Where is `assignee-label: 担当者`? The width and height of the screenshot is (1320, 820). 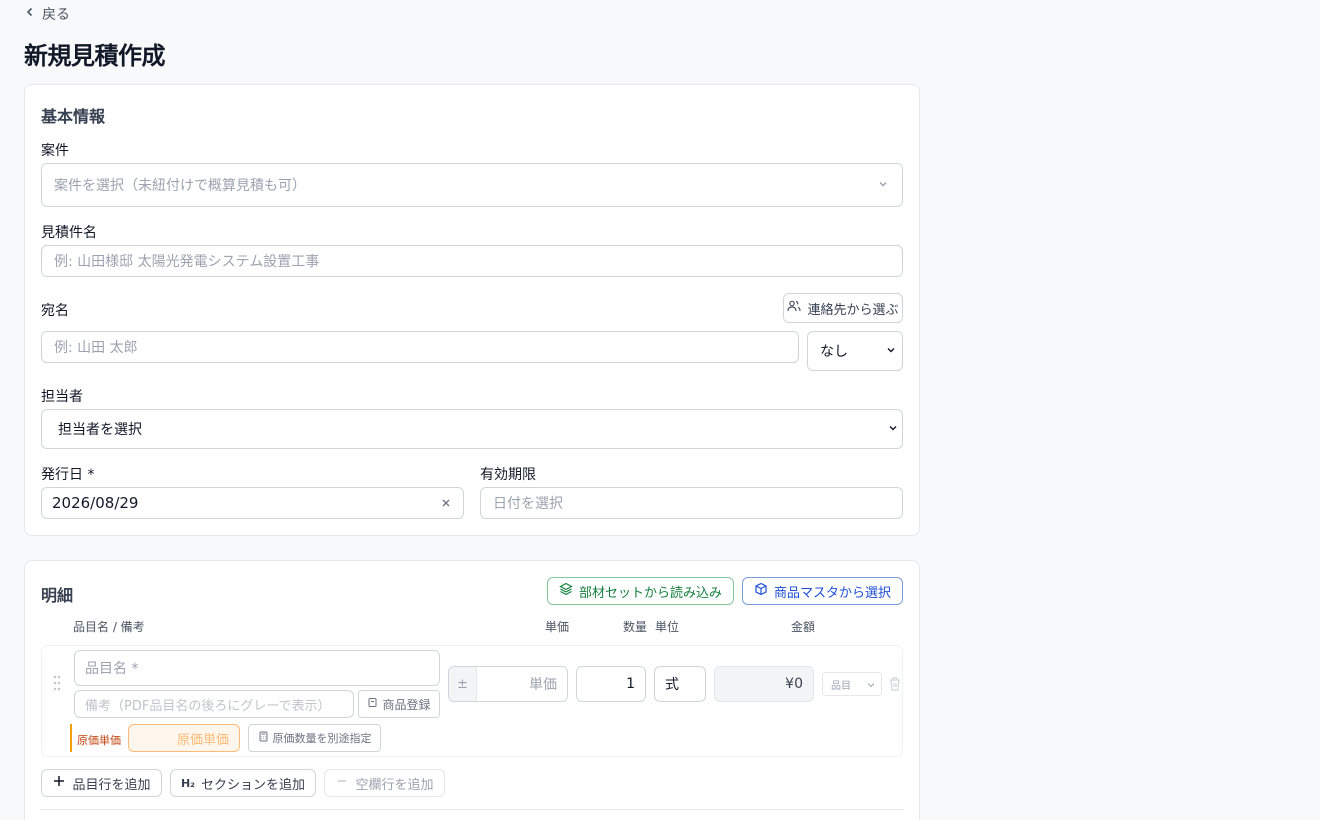
assignee-label: 担当者 is located at coordinates (62, 397).